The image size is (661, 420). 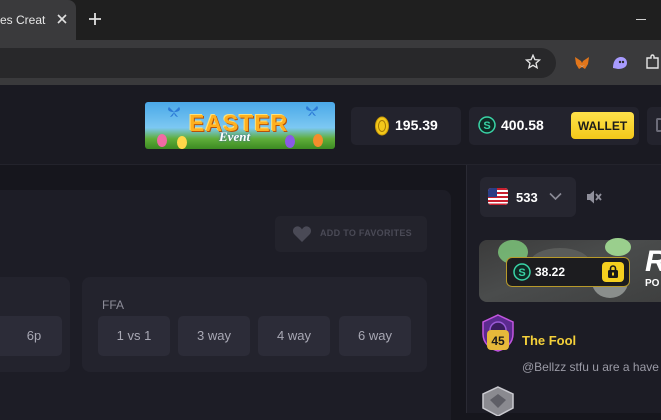 What do you see at coordinates (590, 367) in the screenshot?
I see `chat-message-text: @Bellzz stfu u are a have` at bounding box center [590, 367].